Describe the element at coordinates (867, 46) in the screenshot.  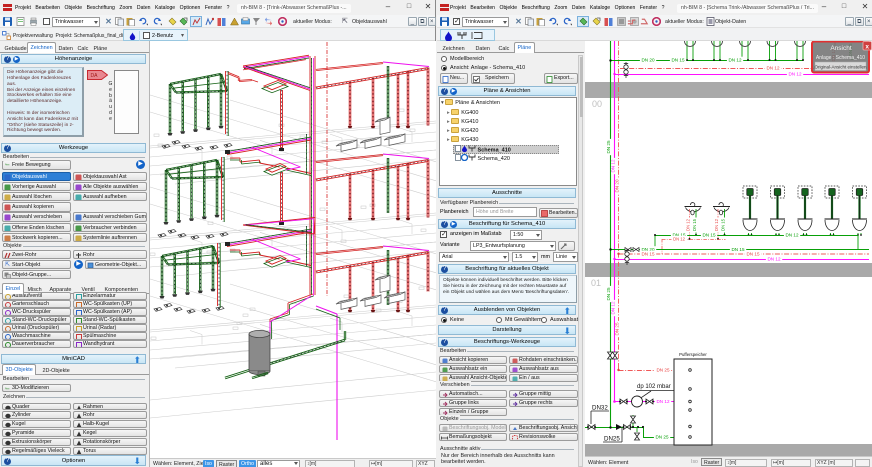
I see `svg-text: x` at that location.